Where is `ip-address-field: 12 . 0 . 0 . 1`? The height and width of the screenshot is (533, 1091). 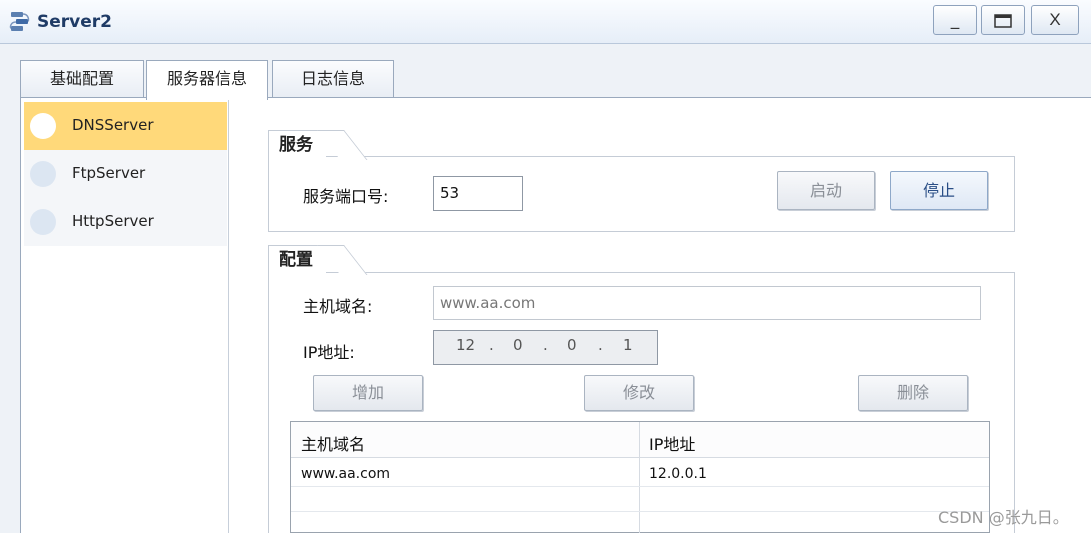 ip-address-field: 12 . 0 . 0 . 1 is located at coordinates (545, 347).